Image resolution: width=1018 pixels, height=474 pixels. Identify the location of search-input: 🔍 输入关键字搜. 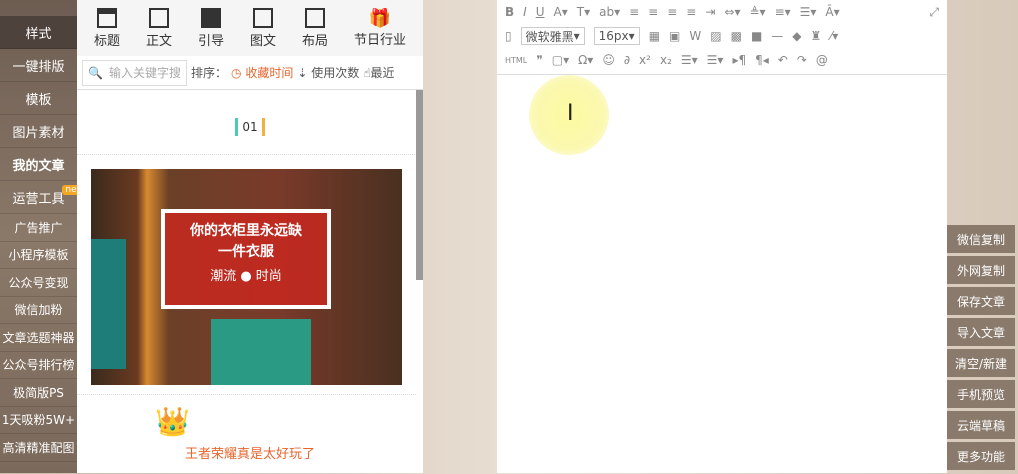
(134, 72).